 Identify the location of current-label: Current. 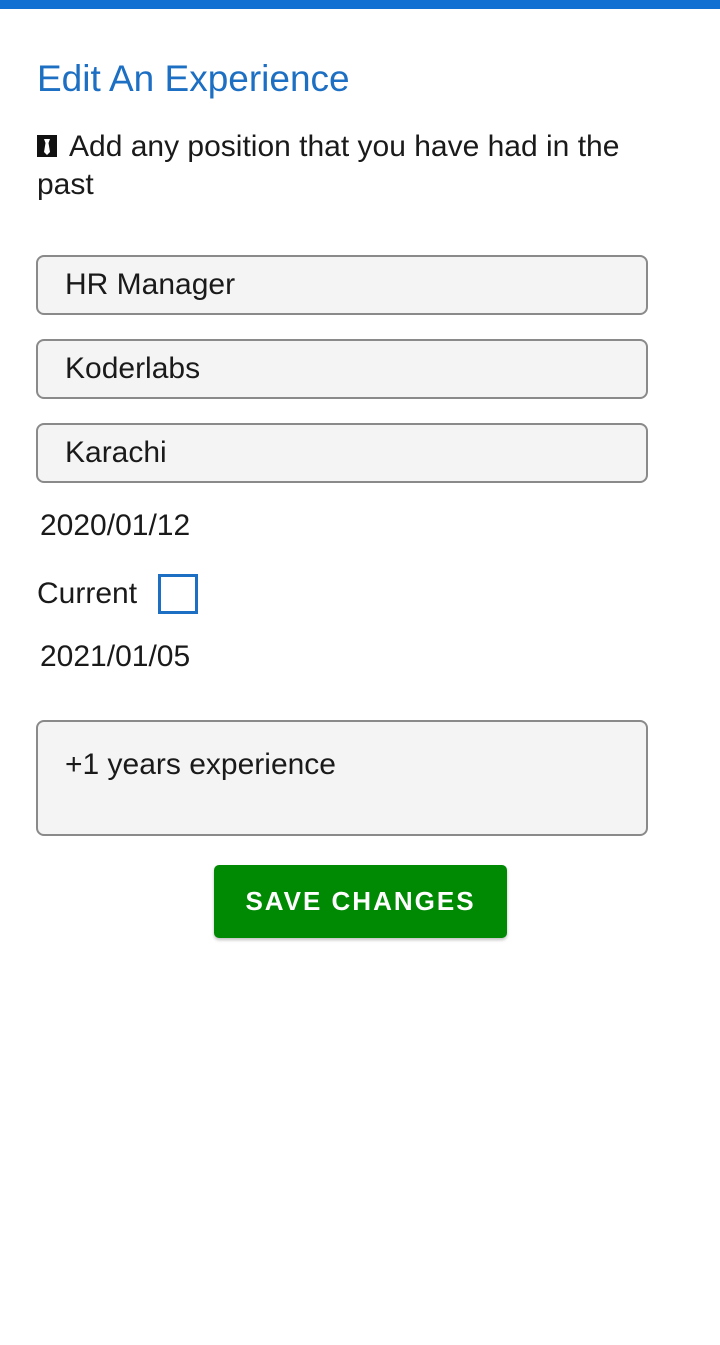
(87, 593).